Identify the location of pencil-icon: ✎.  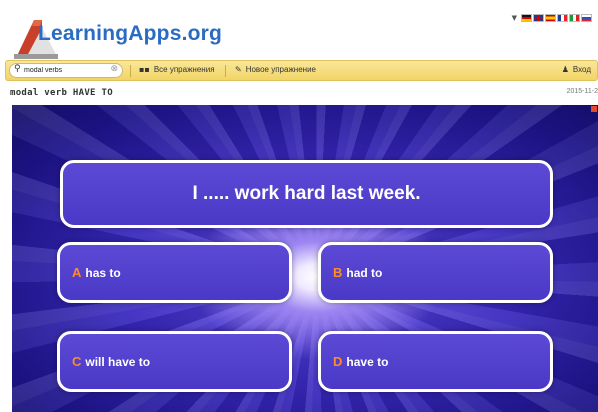
(238, 69).